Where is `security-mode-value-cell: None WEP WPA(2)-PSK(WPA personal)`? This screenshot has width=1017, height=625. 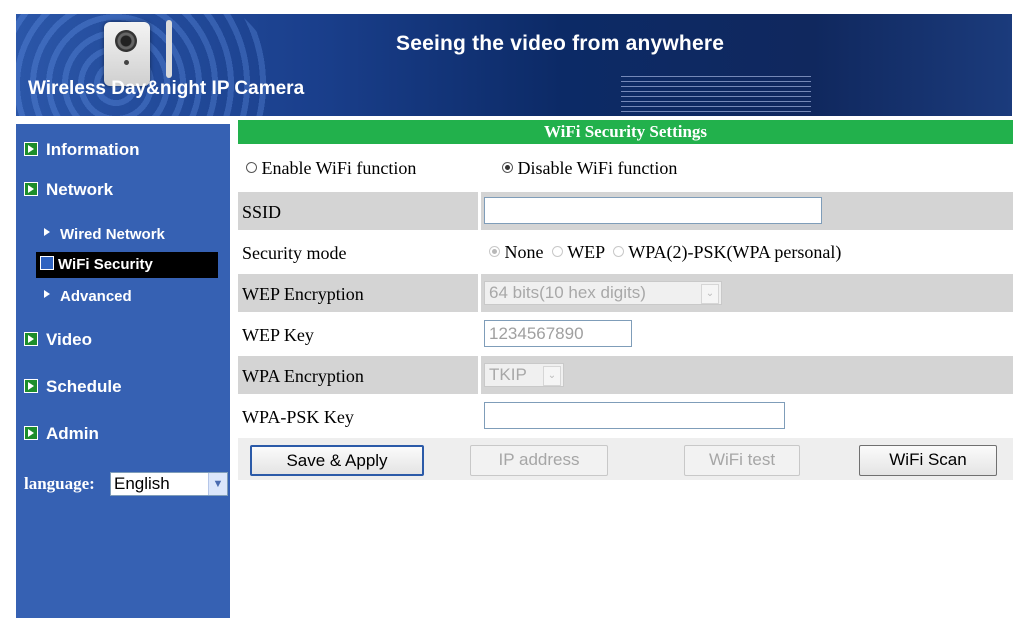 security-mode-value-cell: None WEP WPA(2)-PSK(WPA personal) is located at coordinates (747, 252).